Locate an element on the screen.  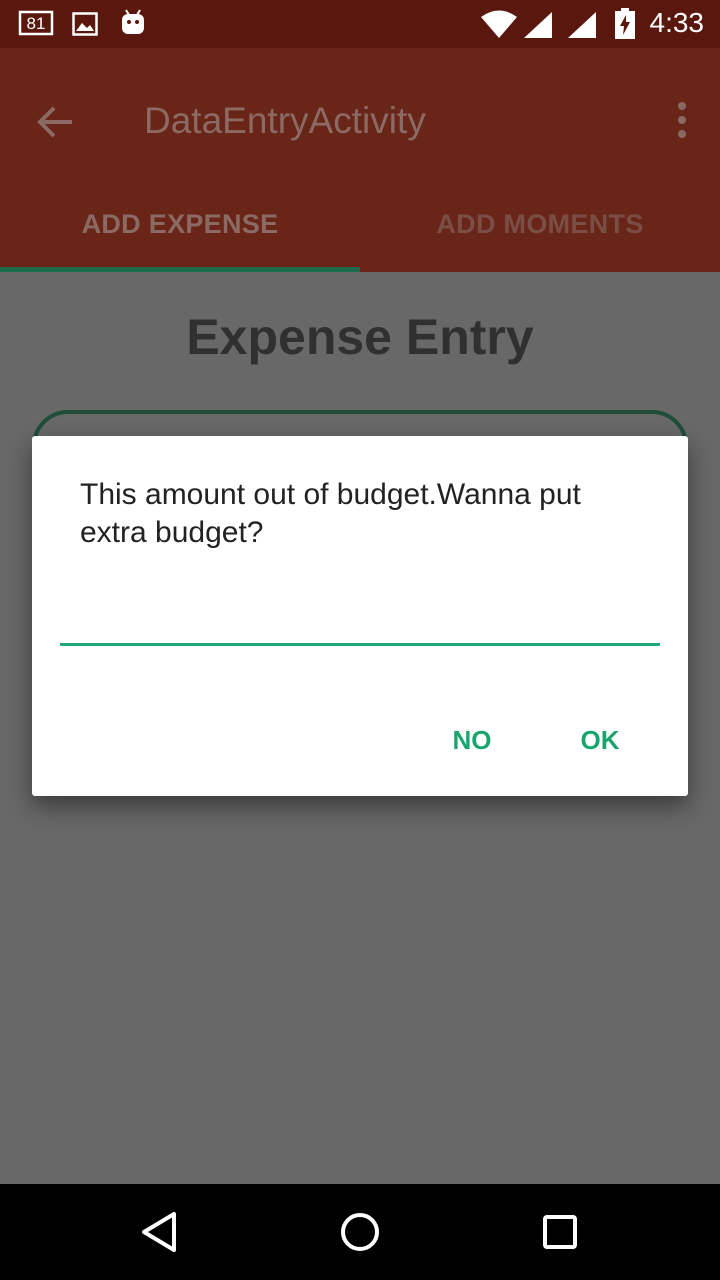
app-title: DataEntryActivity is located at coordinates (285, 120).